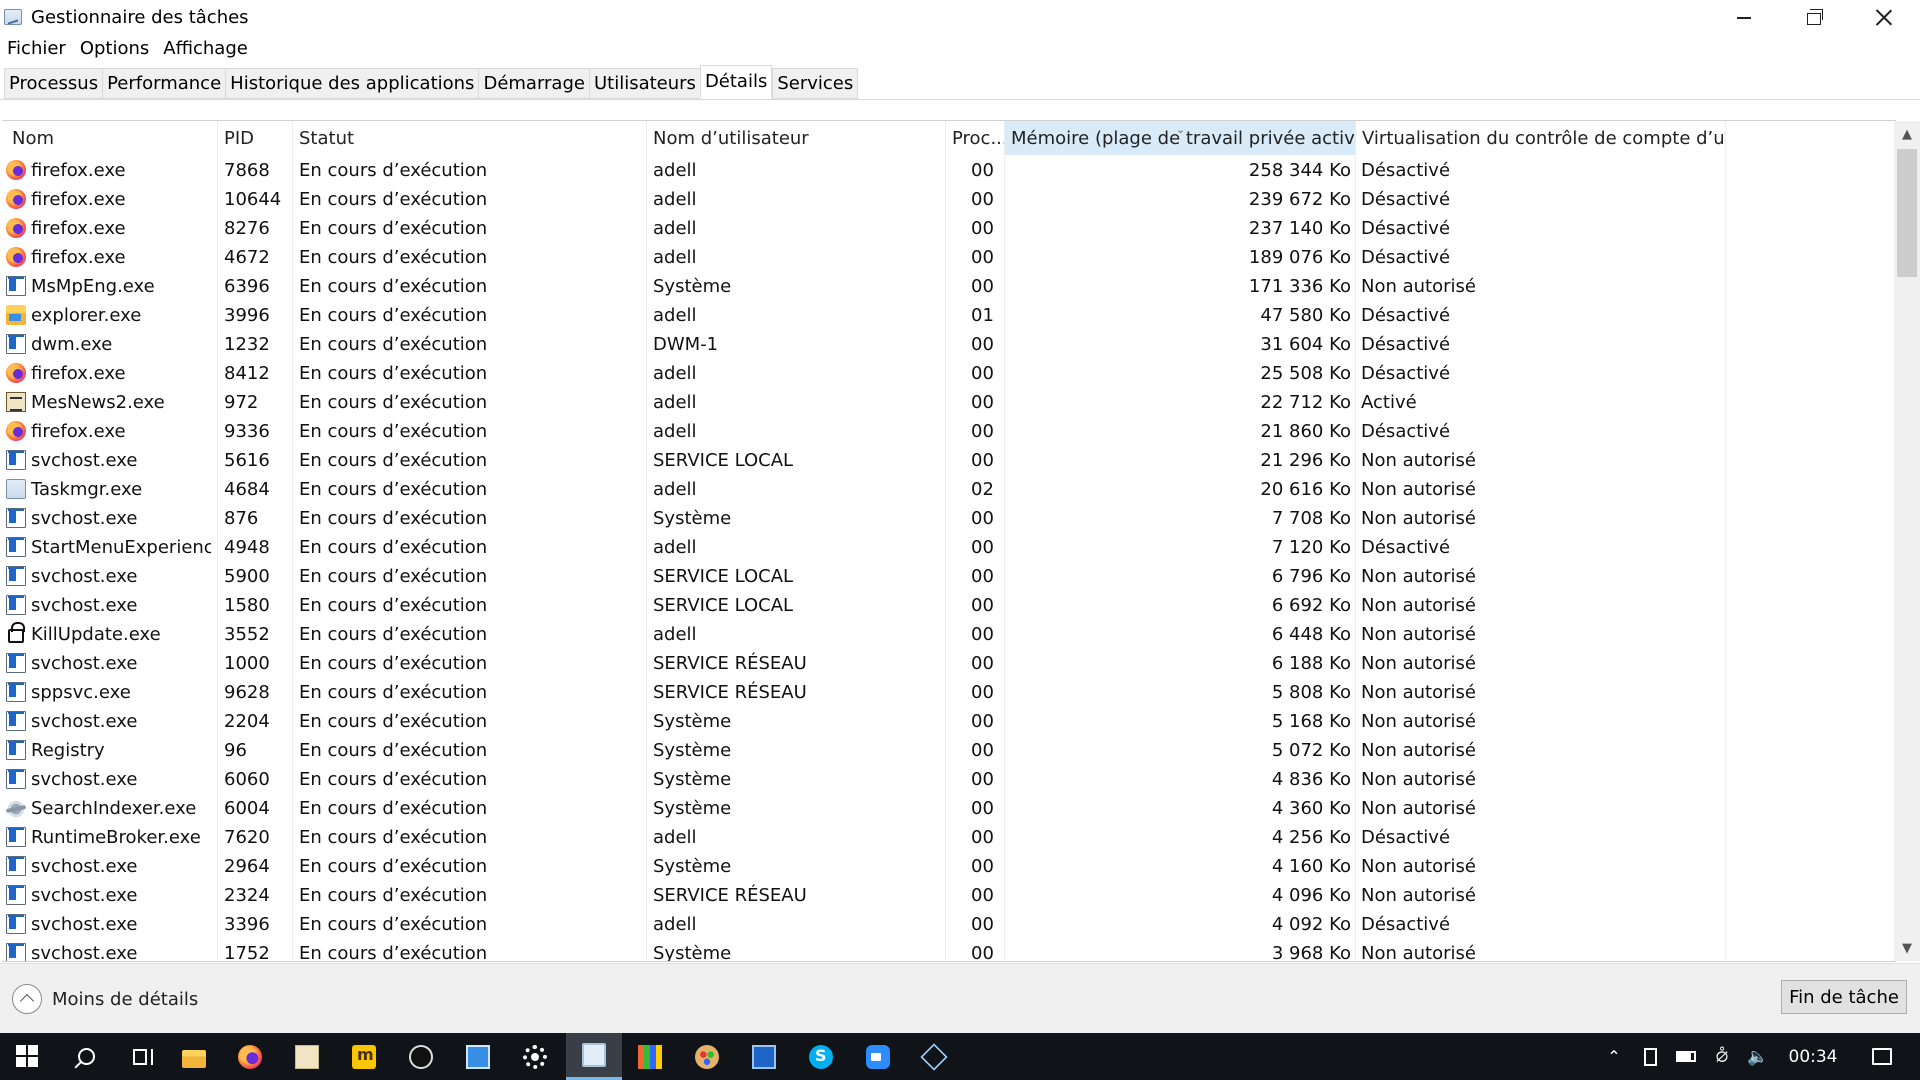 This screenshot has height=1080, width=1920. What do you see at coordinates (764, 1056) in the screenshot?
I see `taskbar-app-blue` at bounding box center [764, 1056].